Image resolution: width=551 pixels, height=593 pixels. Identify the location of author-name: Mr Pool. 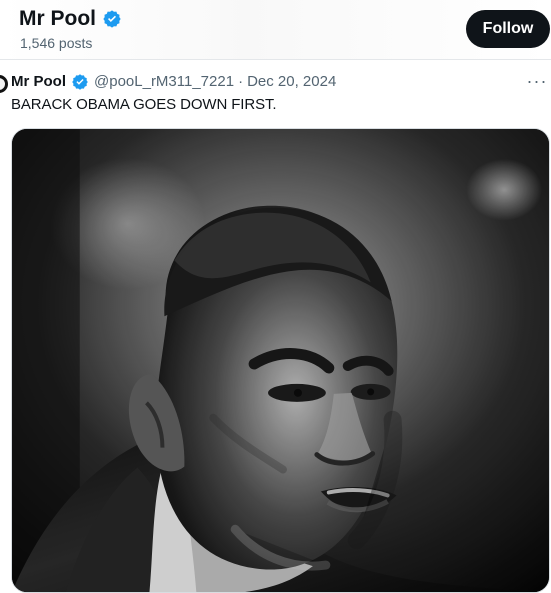
(38, 82).